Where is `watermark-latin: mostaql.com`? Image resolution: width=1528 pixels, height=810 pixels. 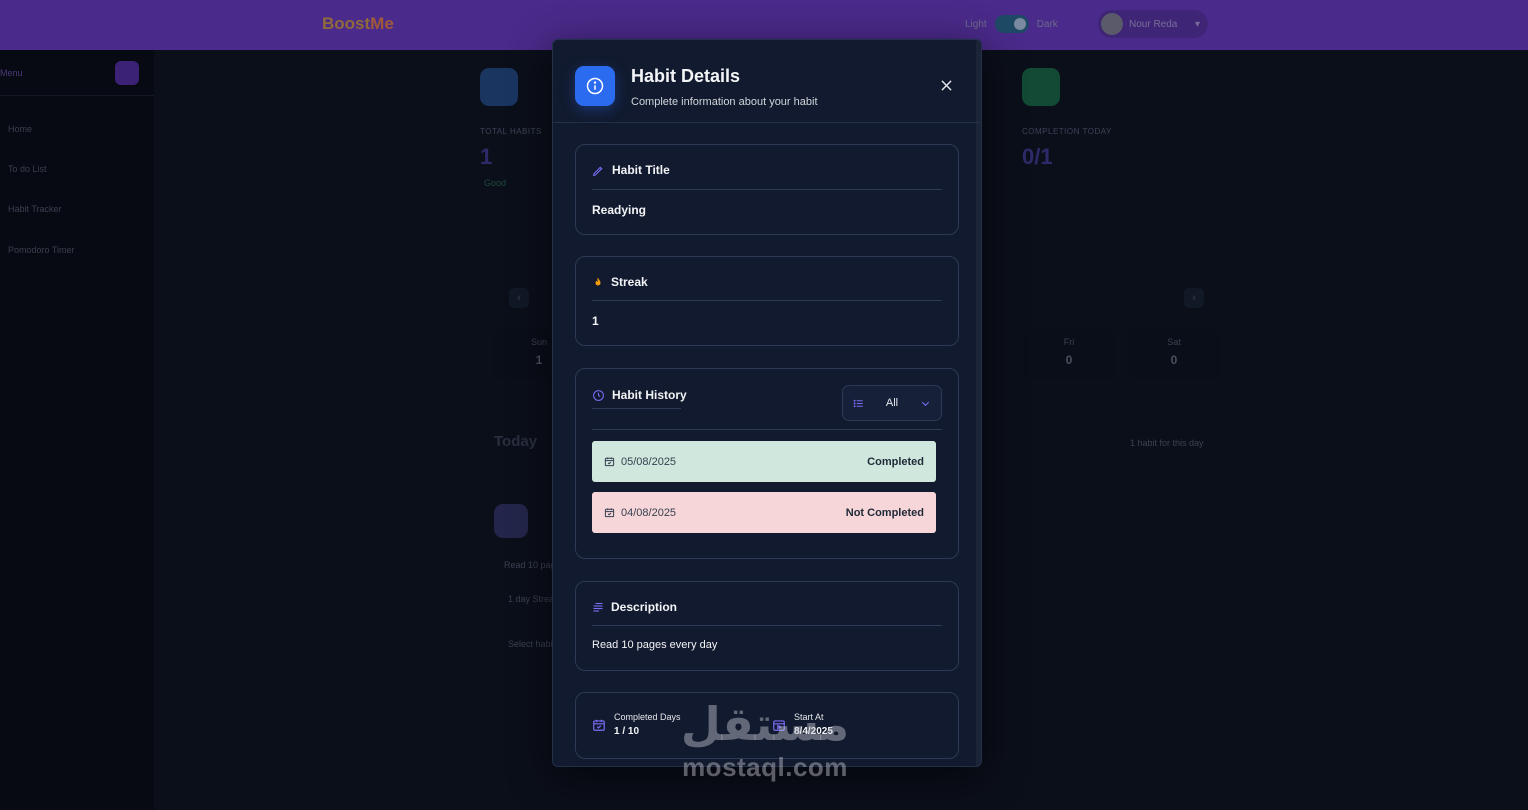
watermark-latin: mostaql.com is located at coordinates (765, 767).